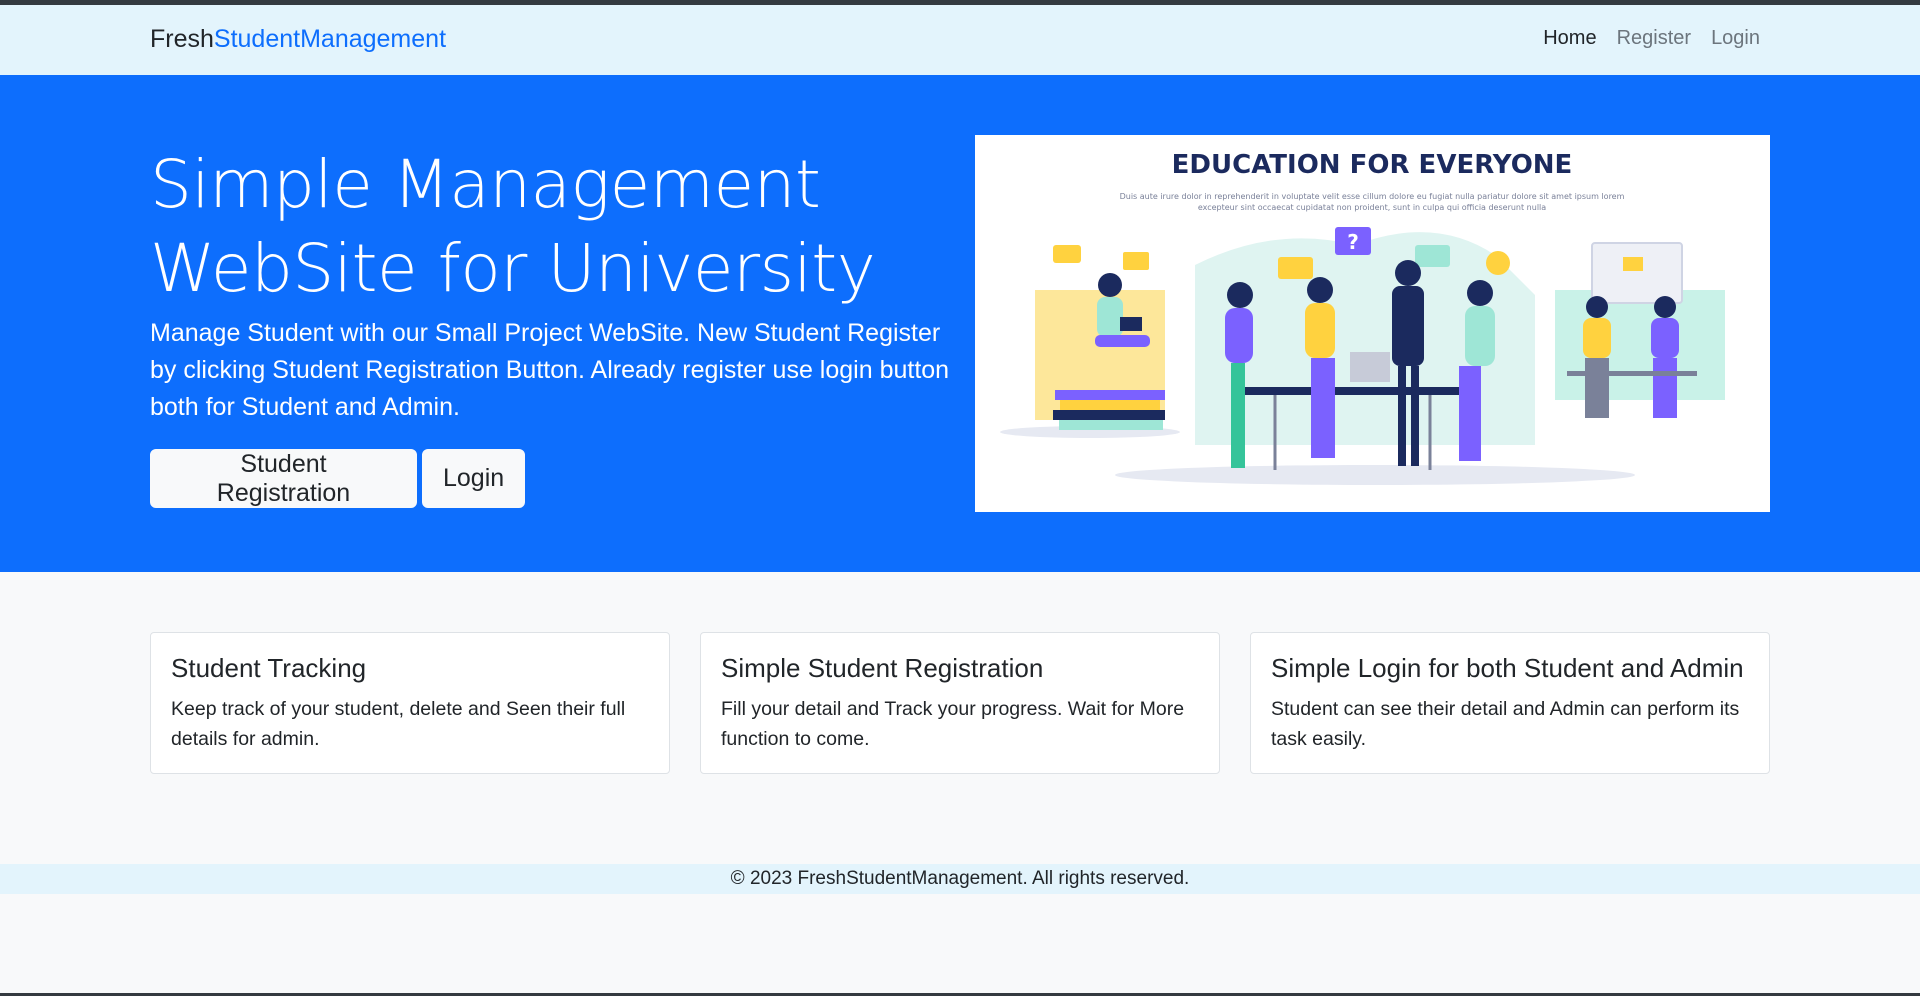  I want to click on video-bubble-icon, so click(1136, 261).